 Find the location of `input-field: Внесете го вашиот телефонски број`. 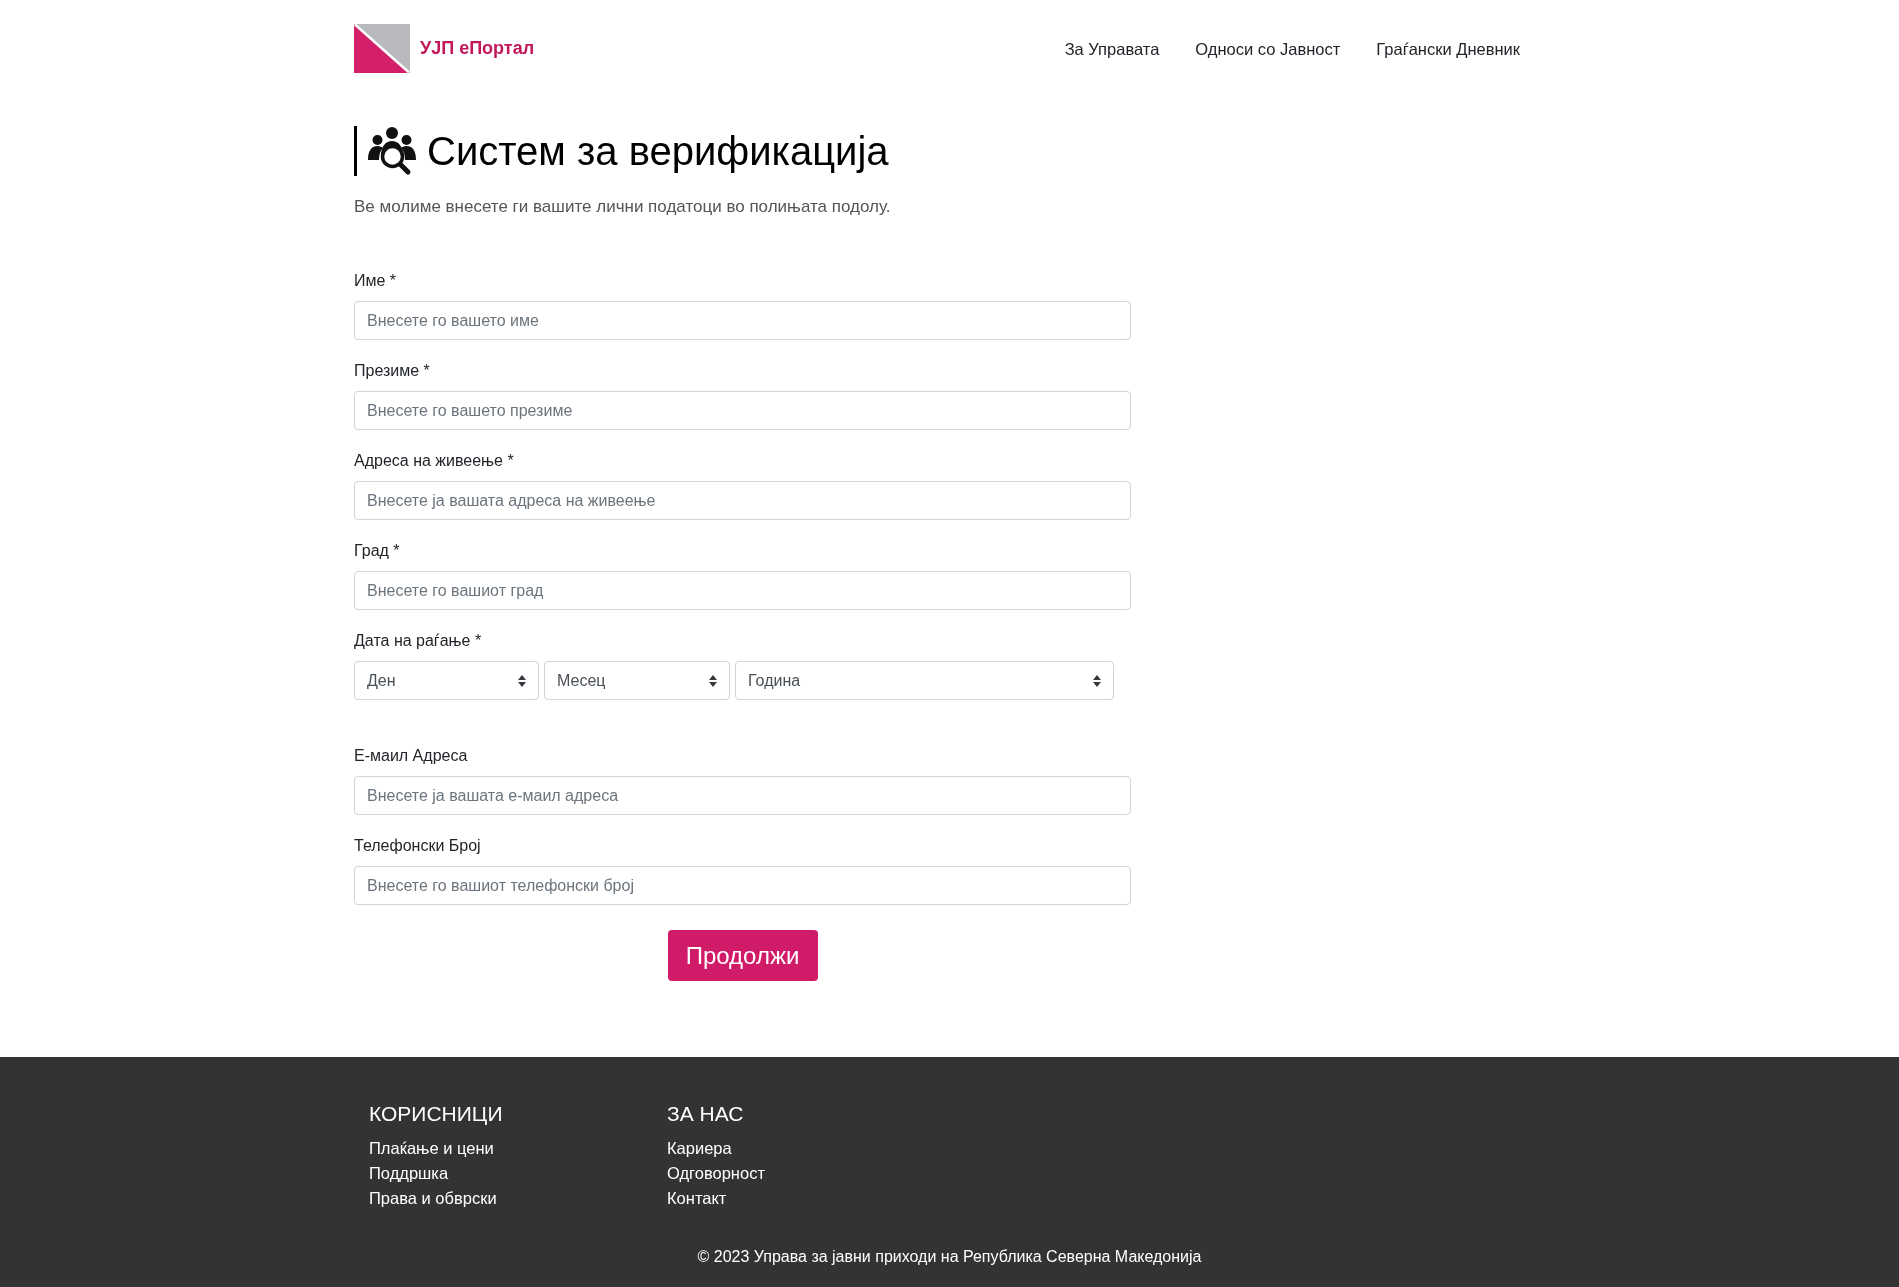

input-field: Внесете го вашиот телефонски број is located at coordinates (742, 885).